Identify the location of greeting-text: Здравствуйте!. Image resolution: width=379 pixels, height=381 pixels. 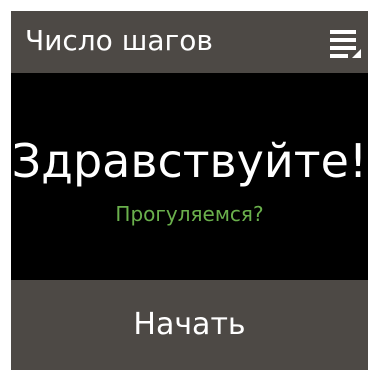
(189, 161).